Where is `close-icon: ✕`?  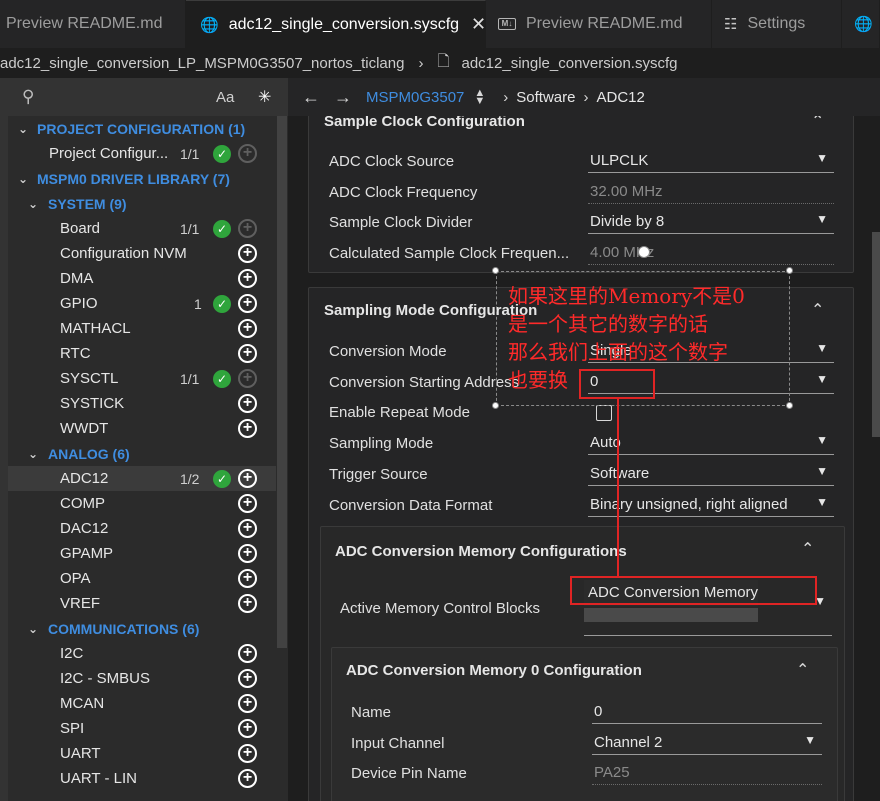
close-icon: ✕ is located at coordinates (478, 24).